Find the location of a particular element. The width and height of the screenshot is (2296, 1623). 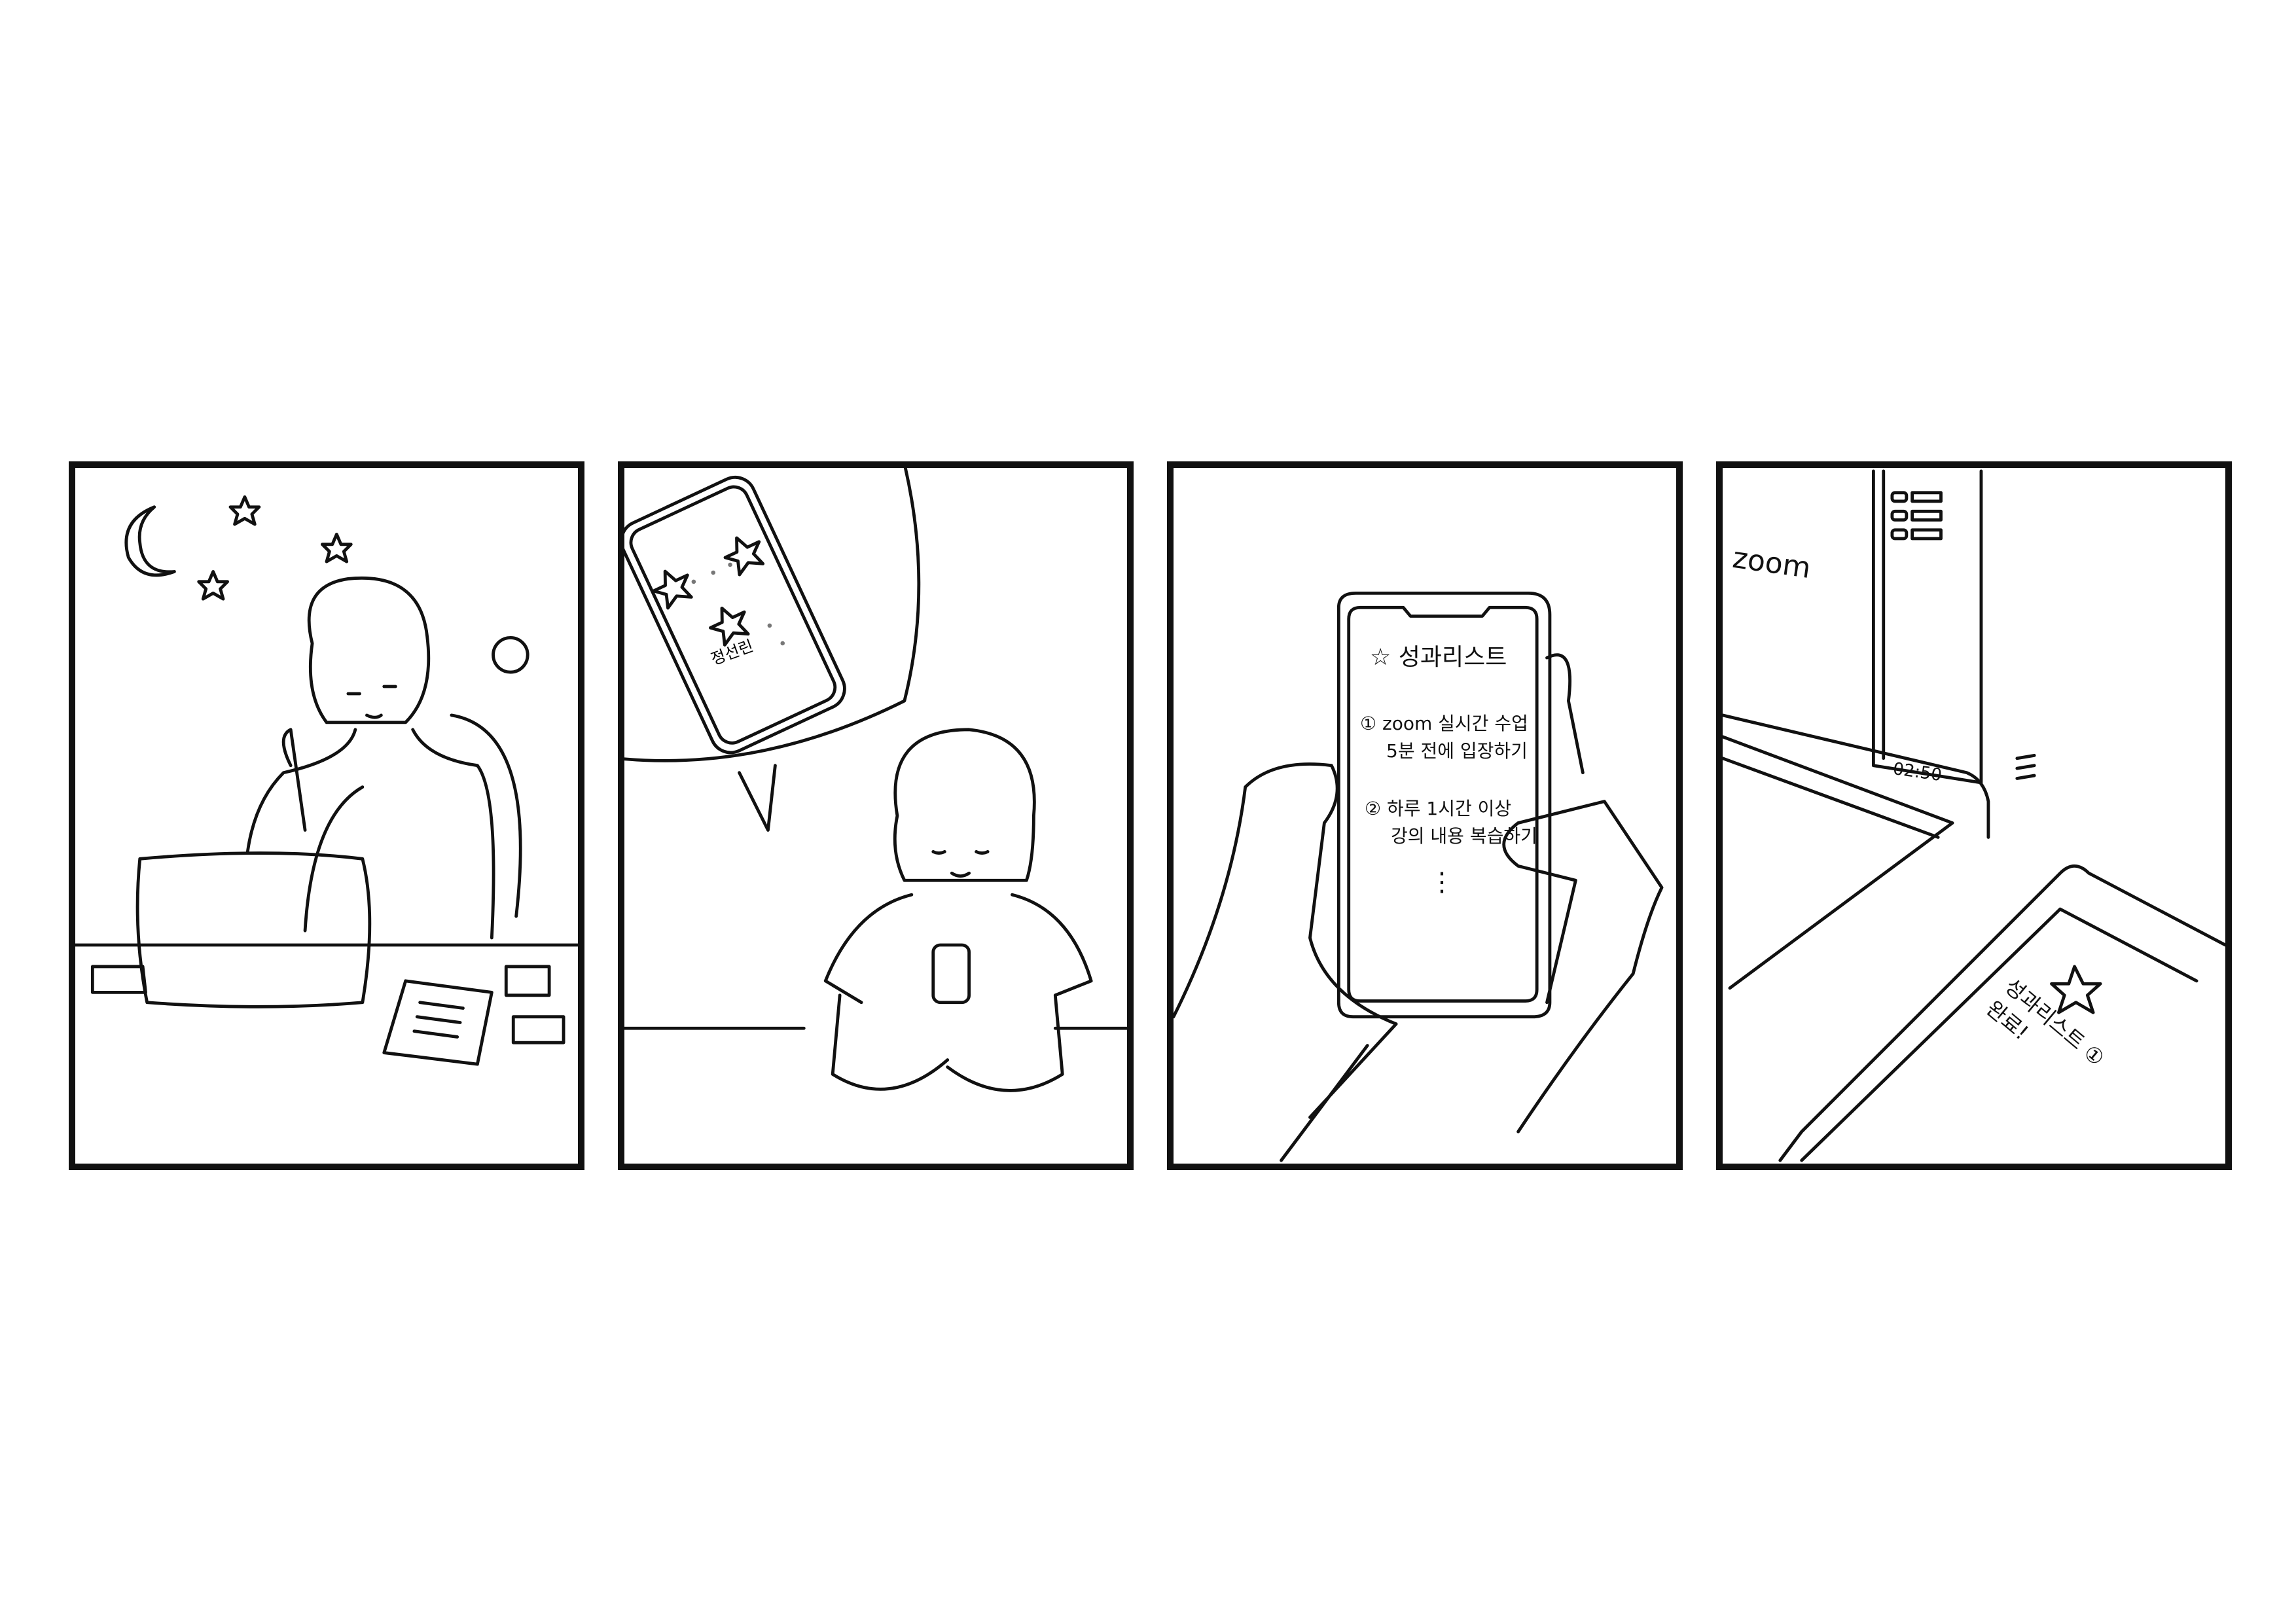

star-icon: ☆ is located at coordinates (1381, 657).